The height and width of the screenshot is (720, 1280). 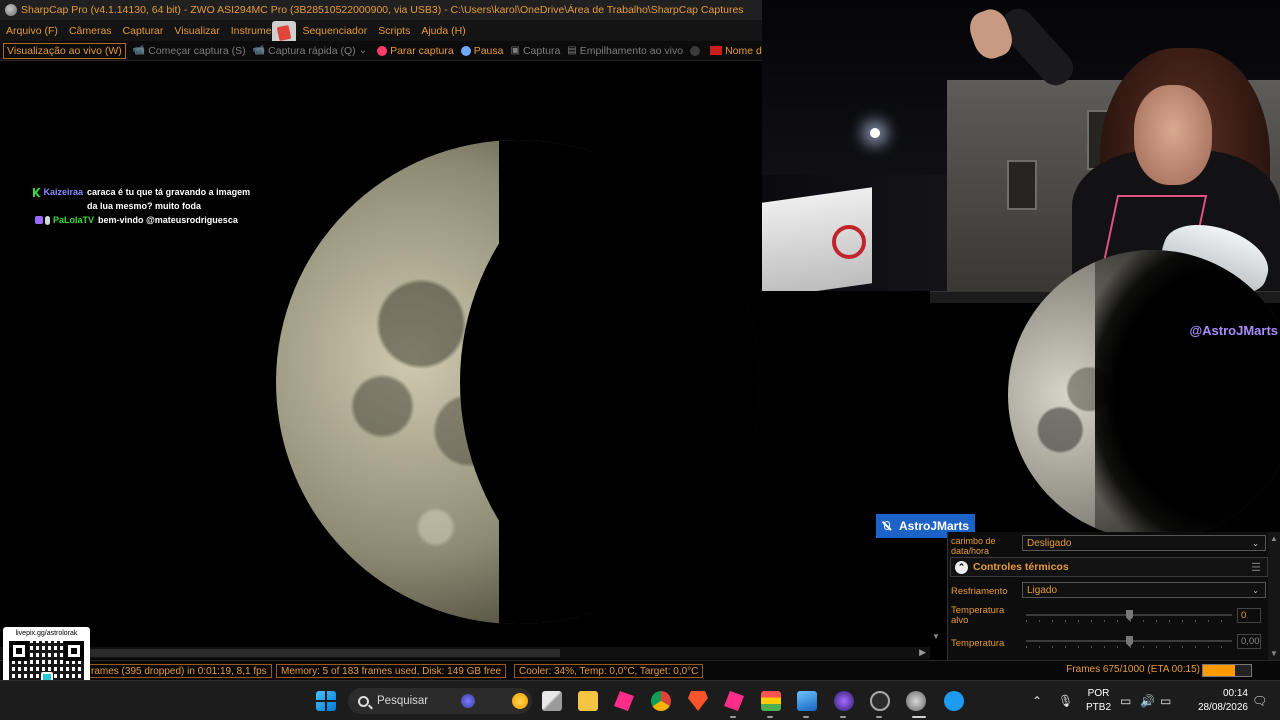 What do you see at coordinates (64, 50) in the screenshot?
I see `live-view-button: Visualização ao vivo (W)` at bounding box center [64, 50].